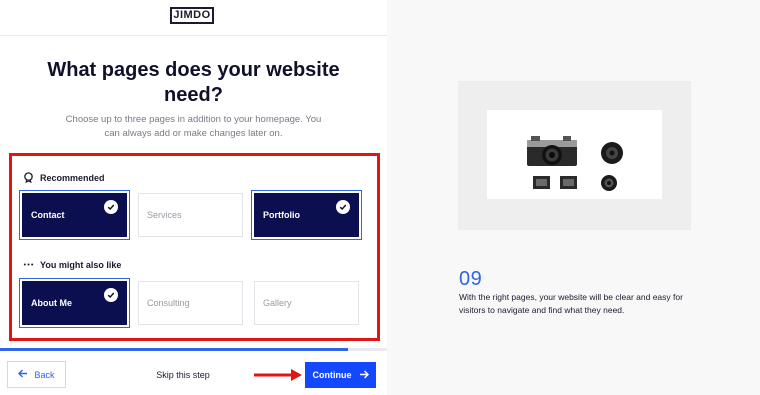 The height and width of the screenshot is (395, 760). Describe the element at coordinates (51, 303) in the screenshot. I see `page-option-label: About Me` at that location.